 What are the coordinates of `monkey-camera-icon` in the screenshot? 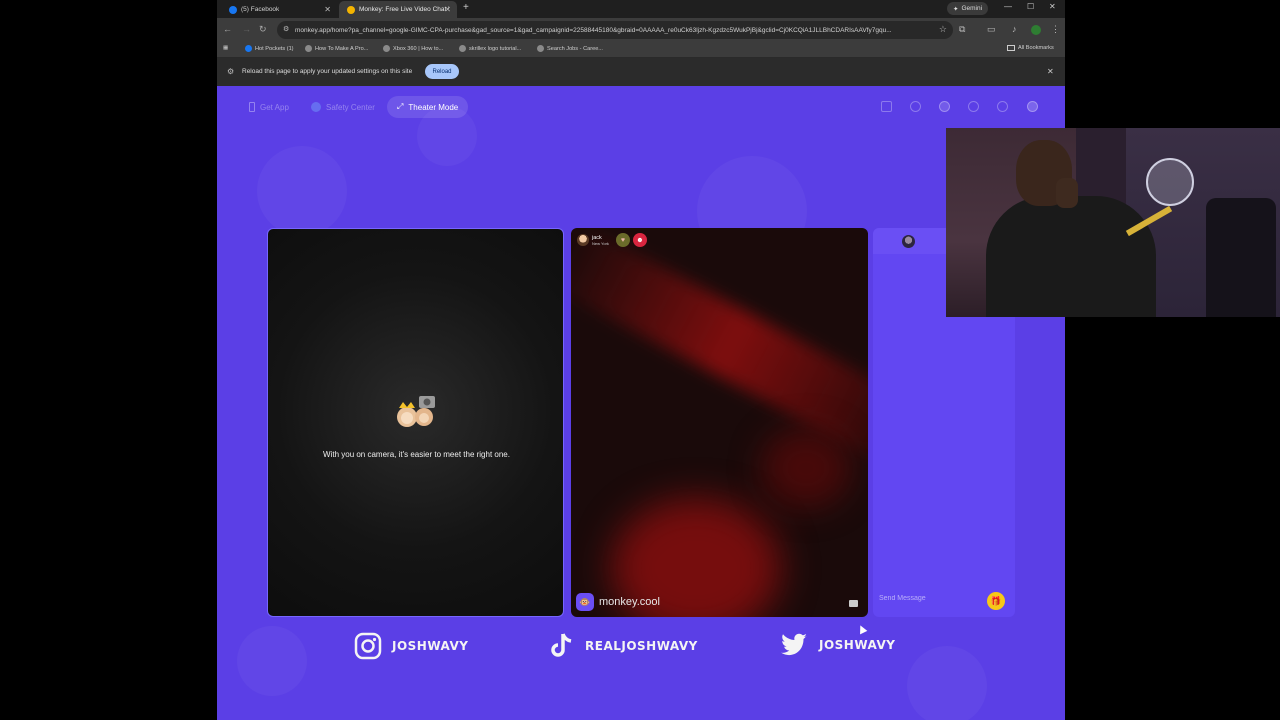 It's located at (416, 411).